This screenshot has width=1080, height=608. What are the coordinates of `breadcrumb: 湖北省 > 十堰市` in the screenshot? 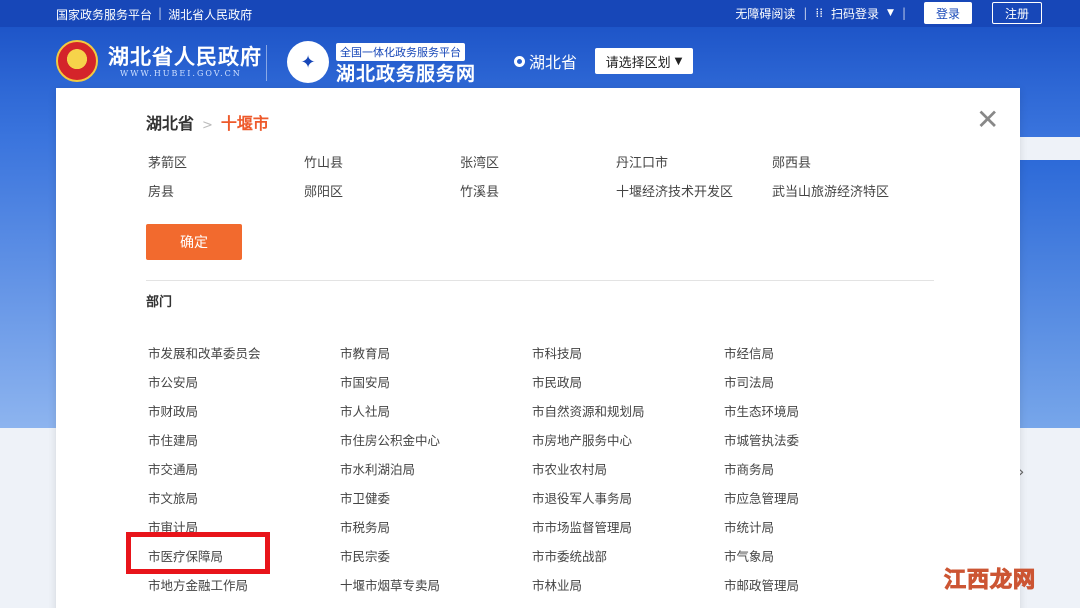 It's located at (207, 122).